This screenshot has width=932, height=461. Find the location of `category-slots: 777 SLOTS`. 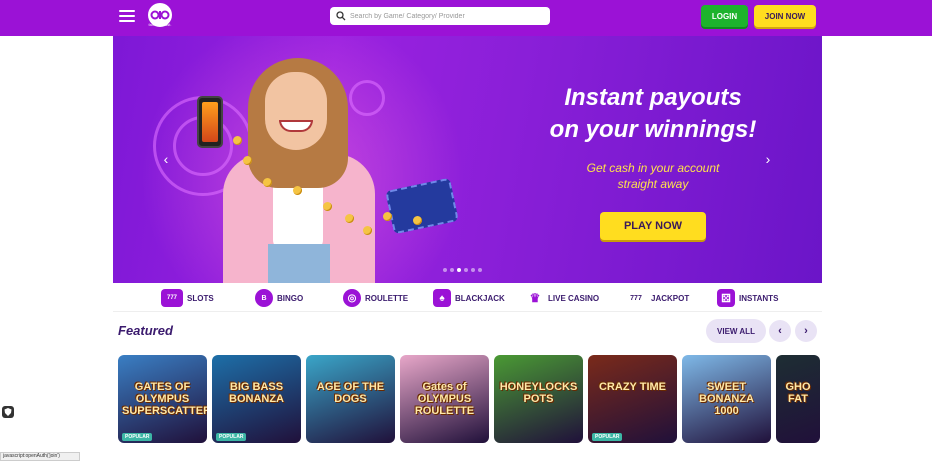

category-slots: 777 SLOTS is located at coordinates (187, 298).